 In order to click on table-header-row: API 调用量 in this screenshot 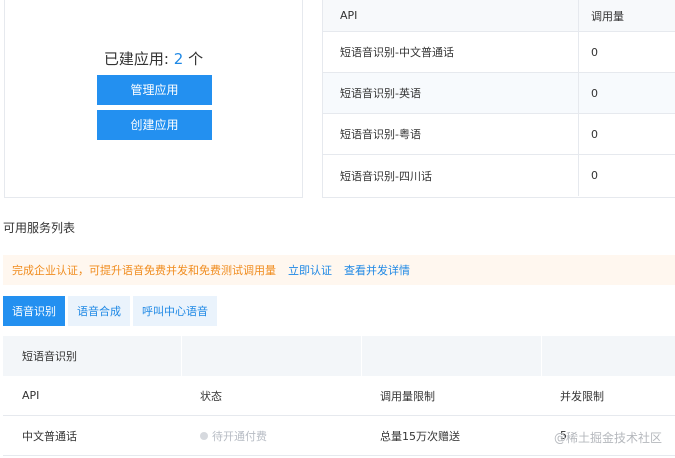, I will do `click(499, 16)`.